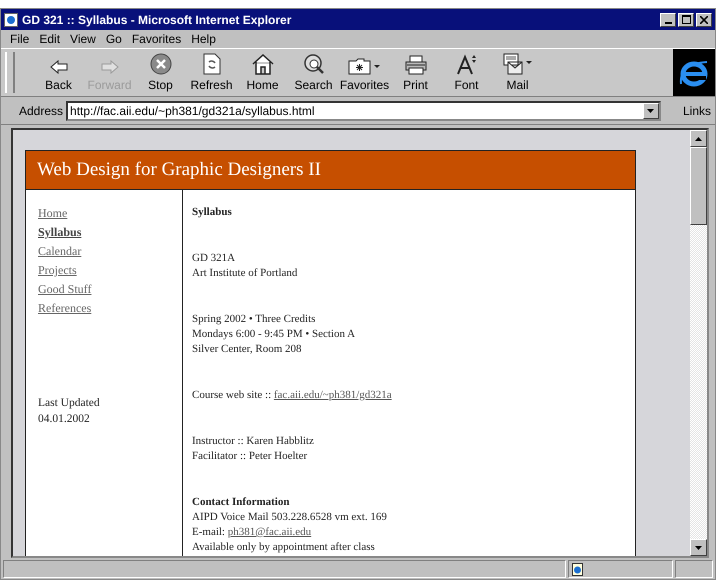 This screenshot has width=716, height=580. What do you see at coordinates (161, 64) in the screenshot?
I see `stop-icon` at bounding box center [161, 64].